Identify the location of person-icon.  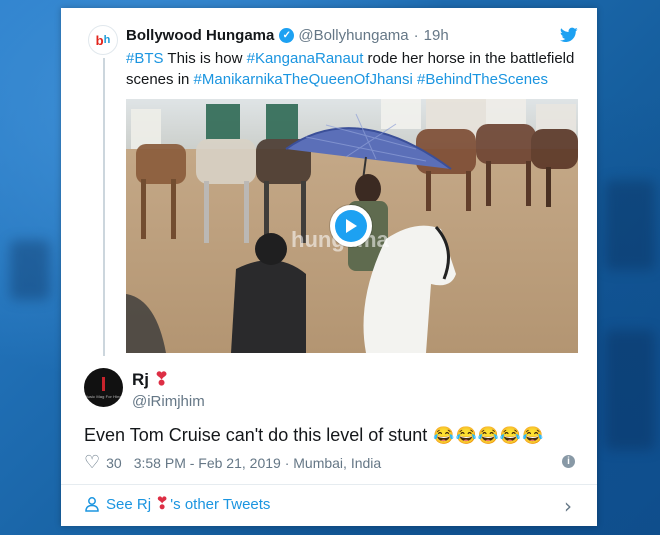
(92, 504).